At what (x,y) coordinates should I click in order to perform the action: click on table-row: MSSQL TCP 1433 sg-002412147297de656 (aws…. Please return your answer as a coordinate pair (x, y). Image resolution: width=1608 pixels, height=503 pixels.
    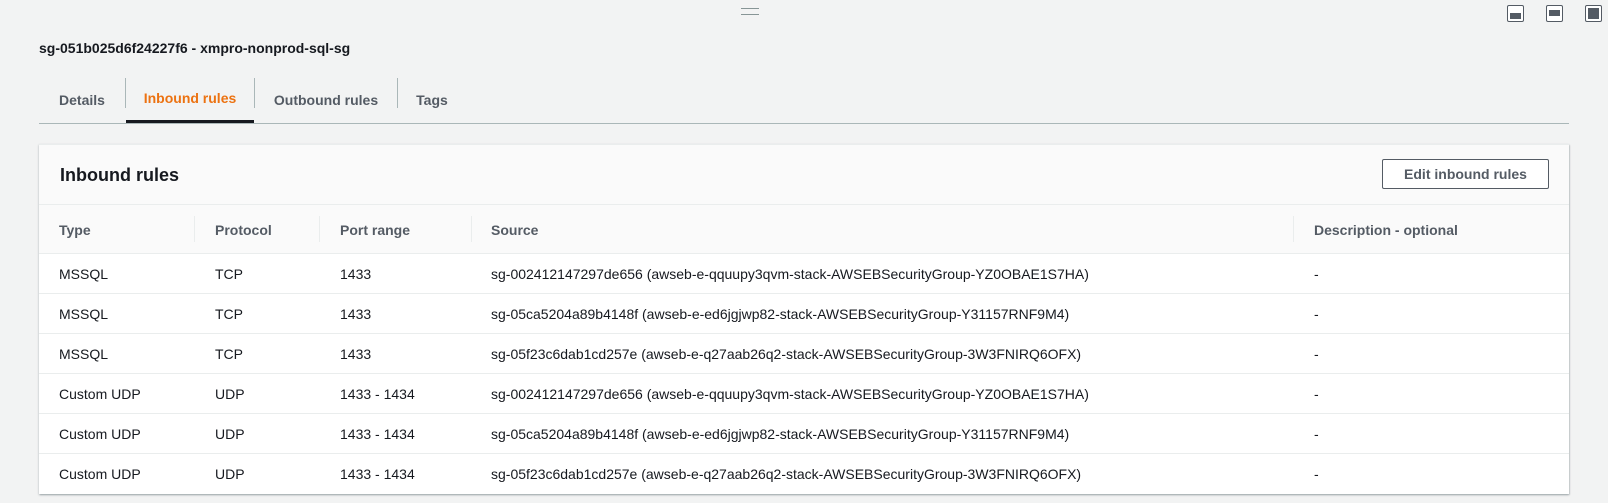
    Looking at the image, I should click on (804, 274).